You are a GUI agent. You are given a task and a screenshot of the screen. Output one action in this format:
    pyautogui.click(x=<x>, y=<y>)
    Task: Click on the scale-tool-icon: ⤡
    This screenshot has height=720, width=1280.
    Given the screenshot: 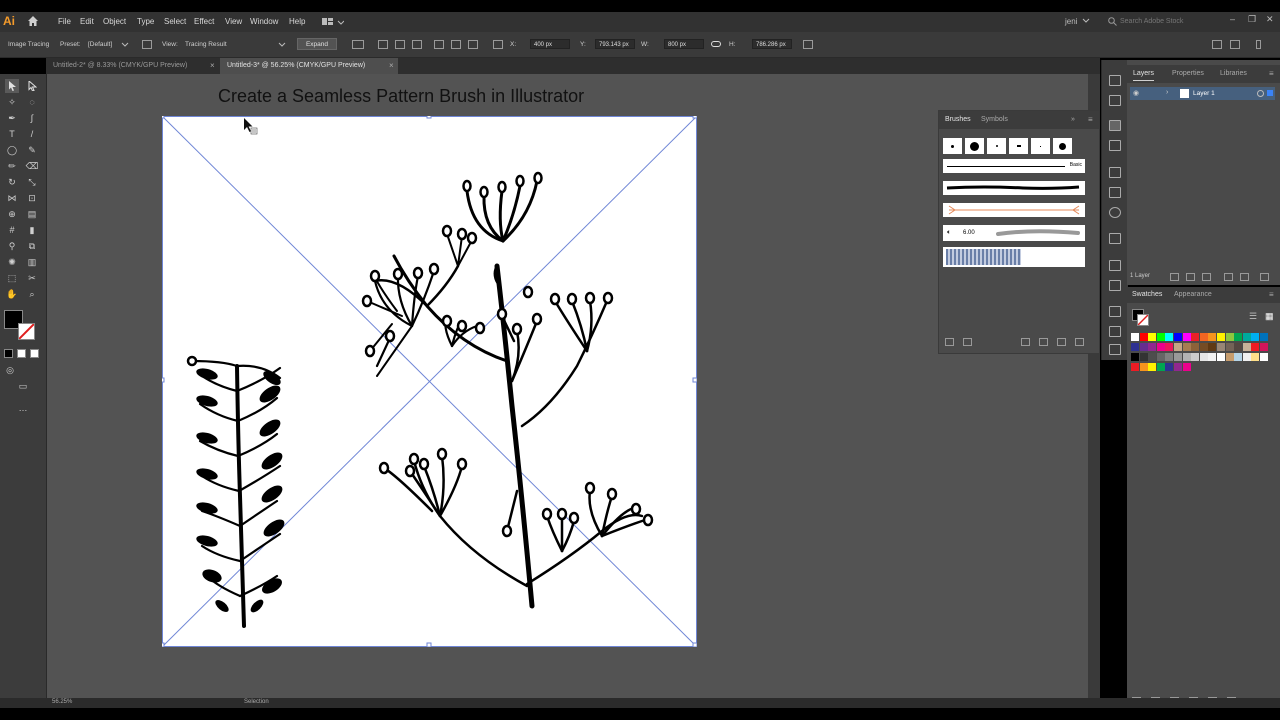 What is the action you would take?
    pyautogui.click(x=32, y=182)
    